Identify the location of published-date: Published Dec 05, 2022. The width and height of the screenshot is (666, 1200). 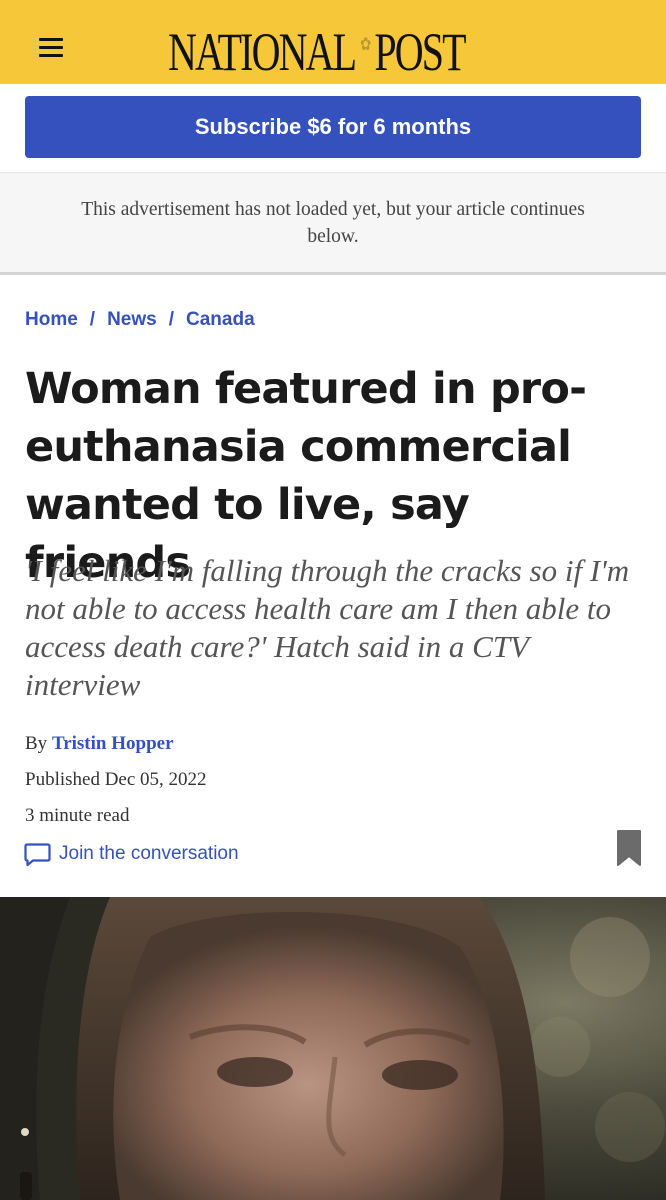
(116, 779).